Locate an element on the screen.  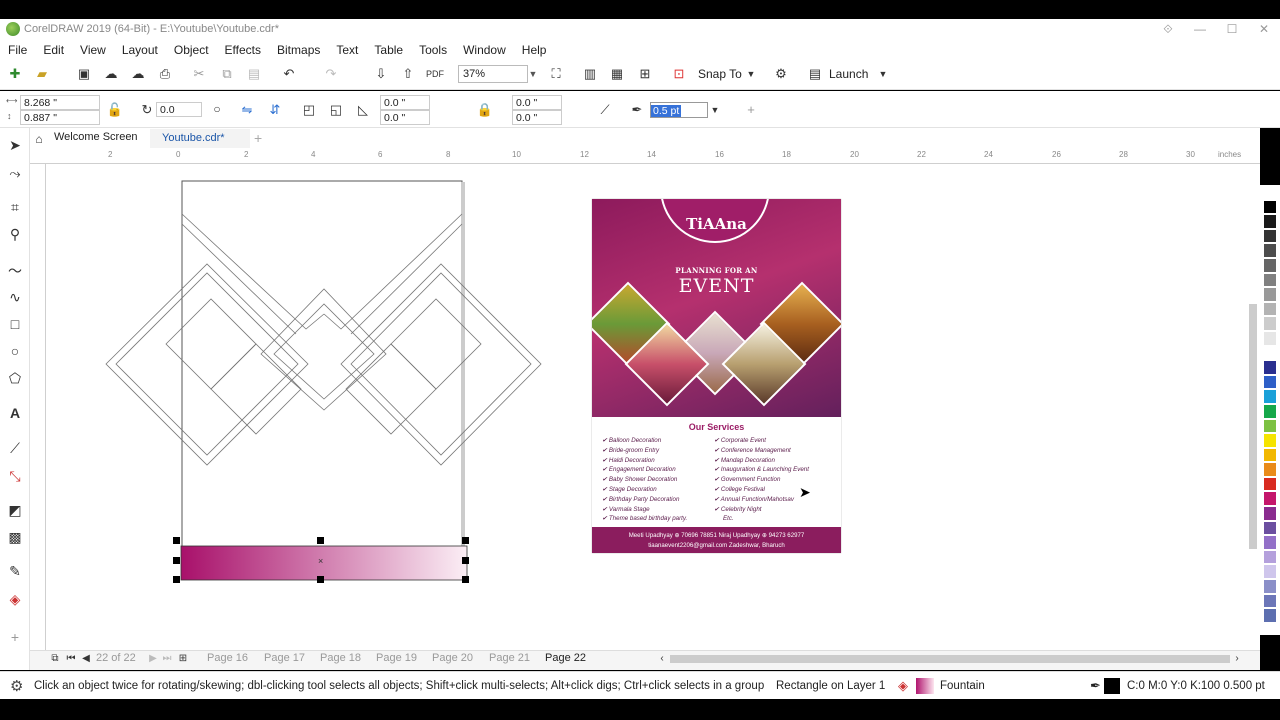
launch-icon: ▤ is located at coordinates (815, 74).